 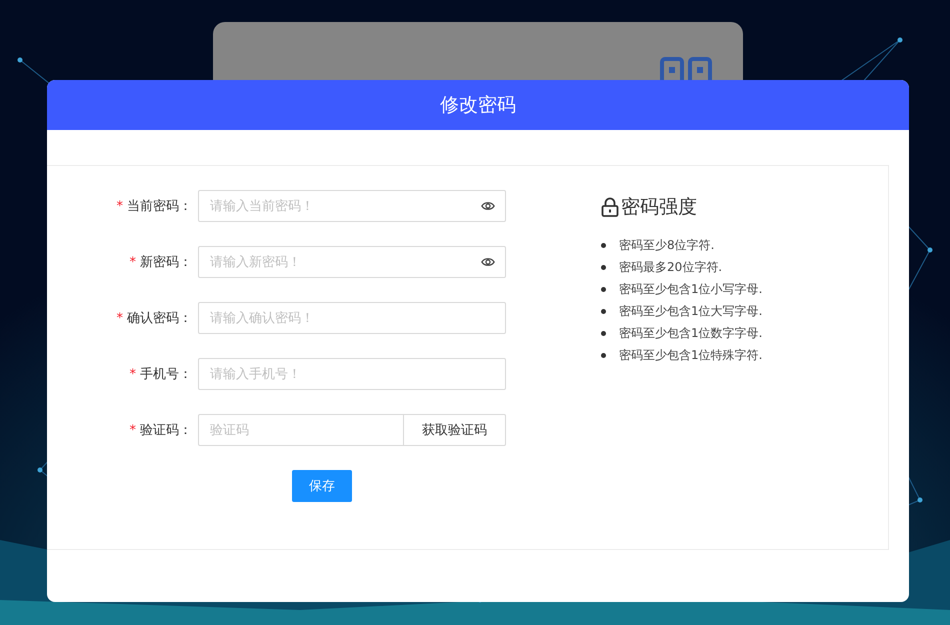 I want to click on rule-text: 密码至少包含1位大写字母., so click(x=690, y=311).